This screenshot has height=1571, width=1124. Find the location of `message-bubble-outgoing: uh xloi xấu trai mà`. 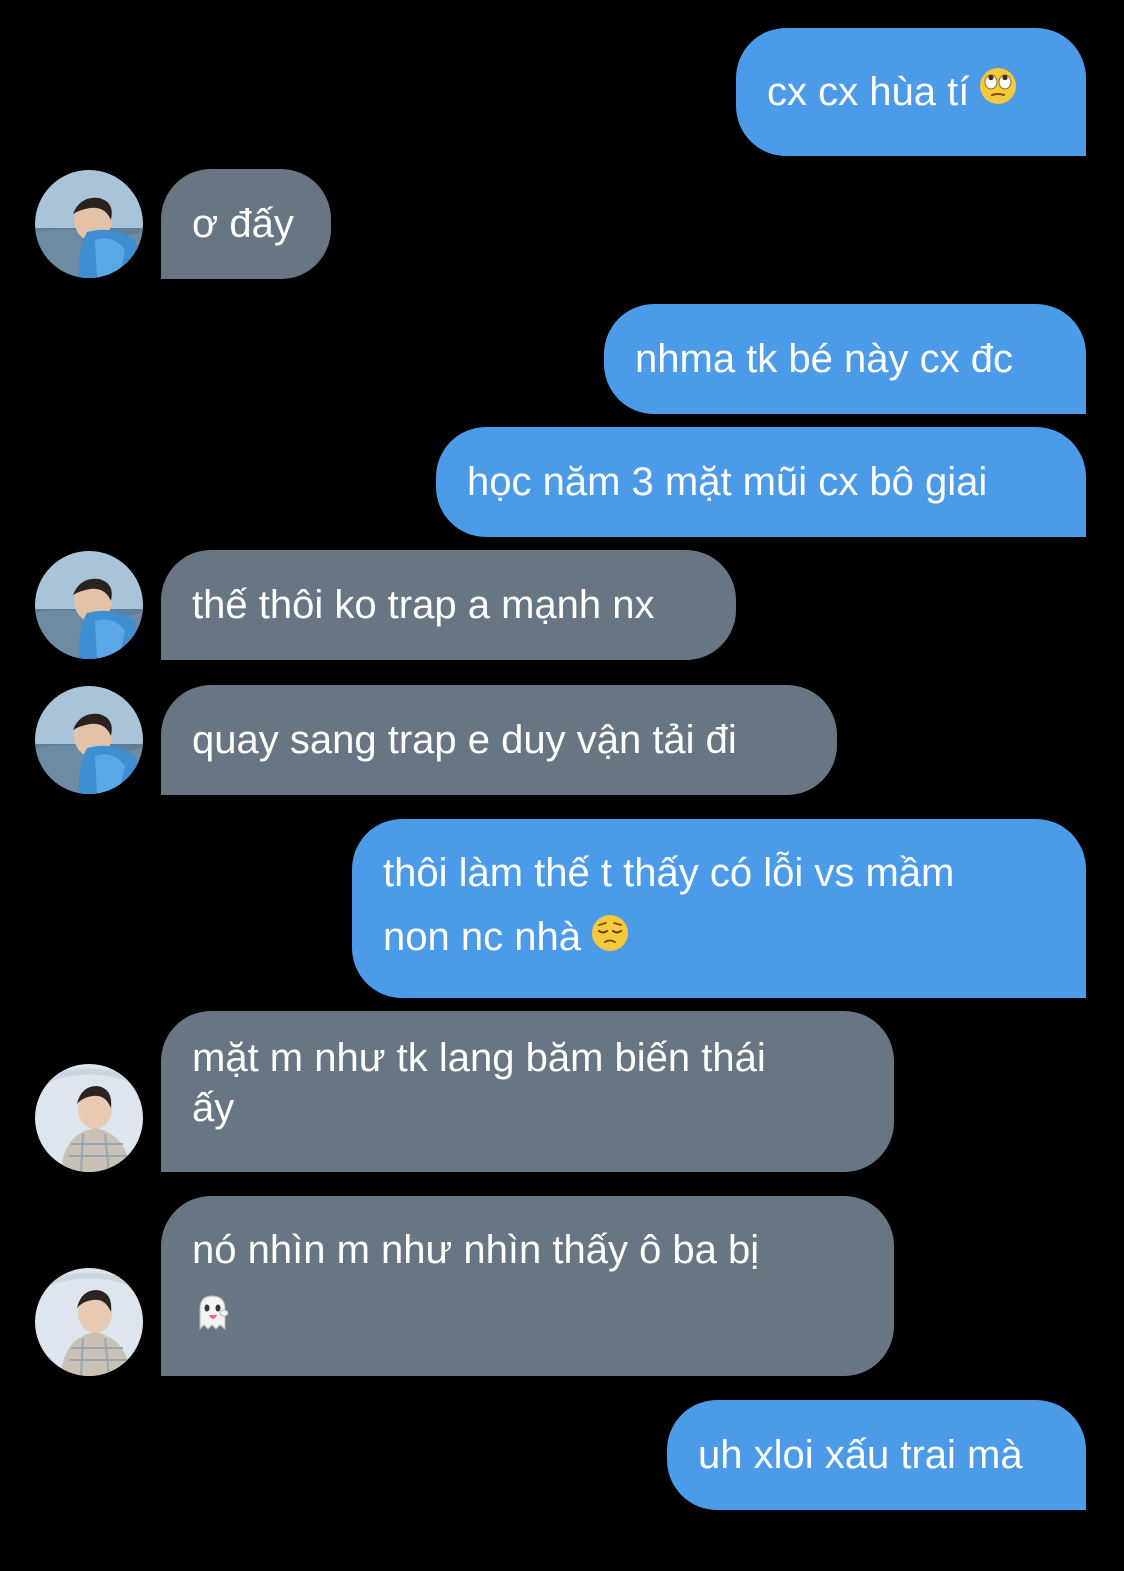

message-bubble-outgoing: uh xloi xấu trai mà is located at coordinates (876, 1455).